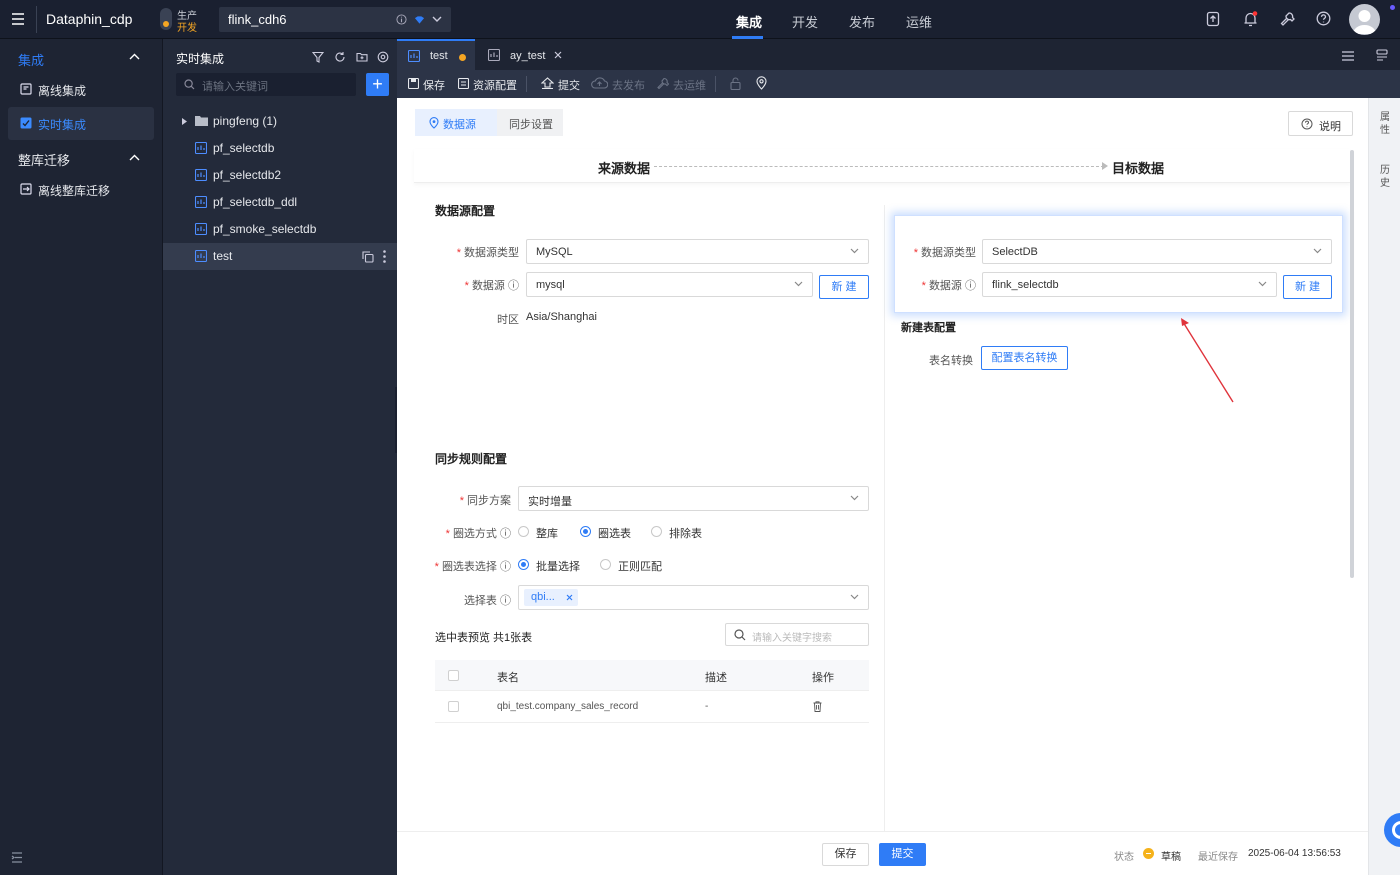 The height and width of the screenshot is (875, 1400). What do you see at coordinates (862, 21) in the screenshot?
I see `nav-publish: 发布` at bounding box center [862, 21].